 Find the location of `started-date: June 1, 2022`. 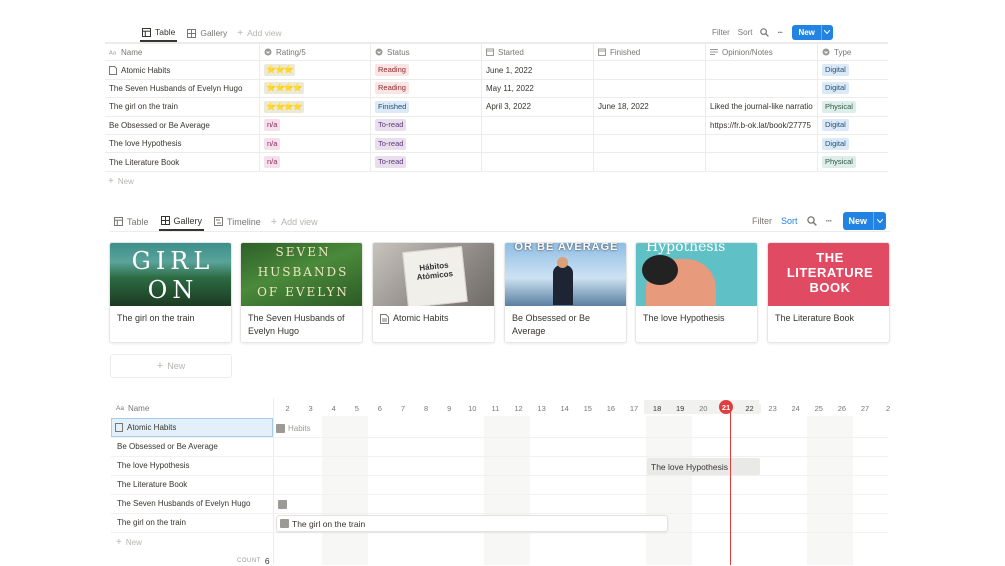

started-date: June 1, 2022 is located at coordinates (509, 70).